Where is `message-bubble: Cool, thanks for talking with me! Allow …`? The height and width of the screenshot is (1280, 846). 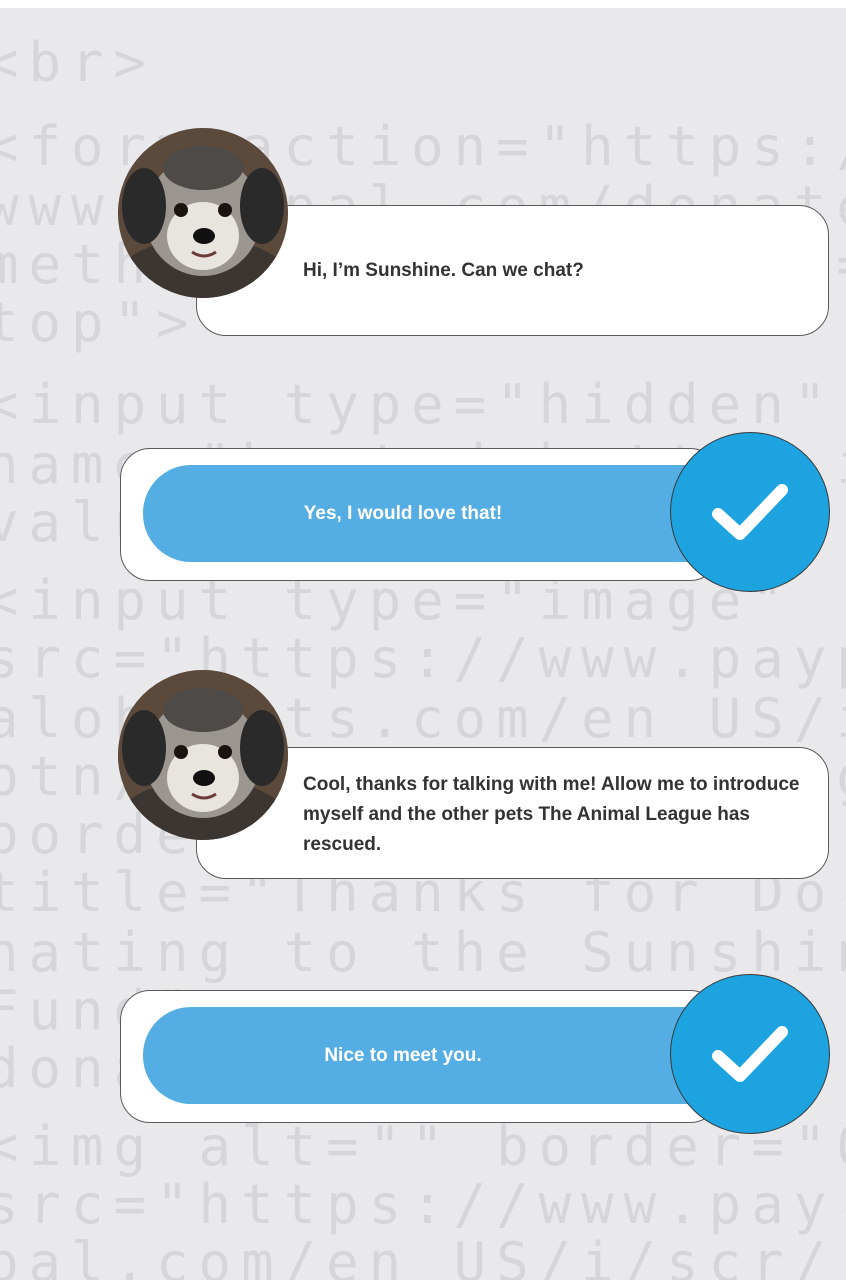
message-bubble: Cool, thanks for talking with me! Allow … is located at coordinates (512, 813).